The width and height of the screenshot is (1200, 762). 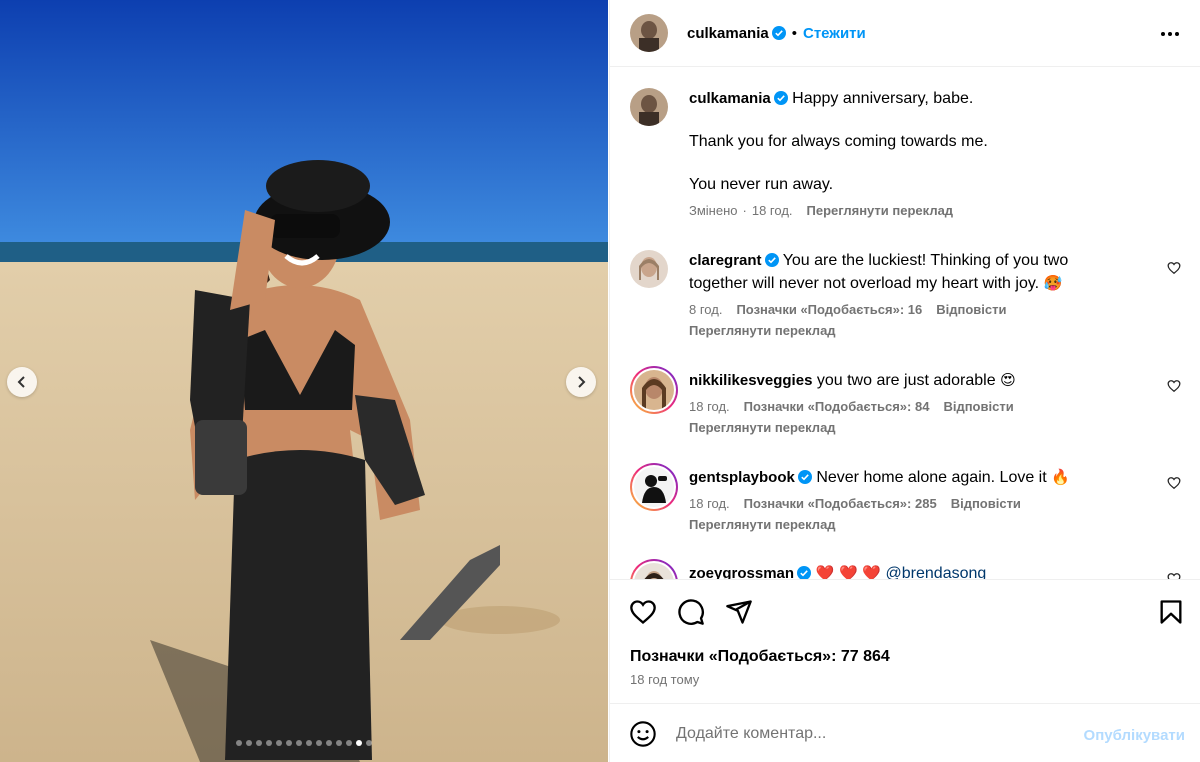 I want to click on comment-username: gentsplaybook, so click(x=742, y=477).